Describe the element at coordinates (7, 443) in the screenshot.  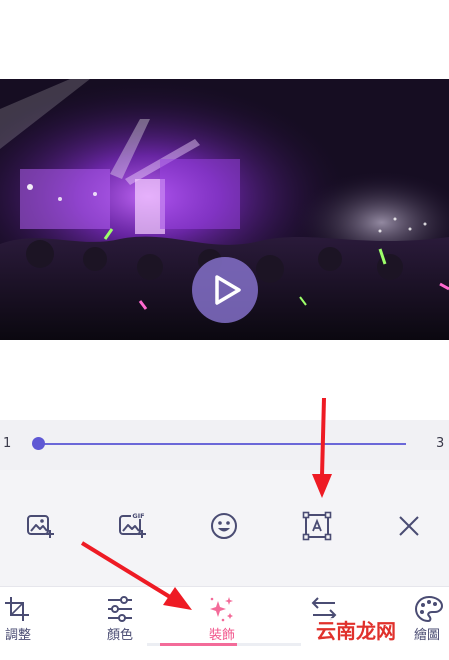
I see `slider-min-label: 1` at that location.